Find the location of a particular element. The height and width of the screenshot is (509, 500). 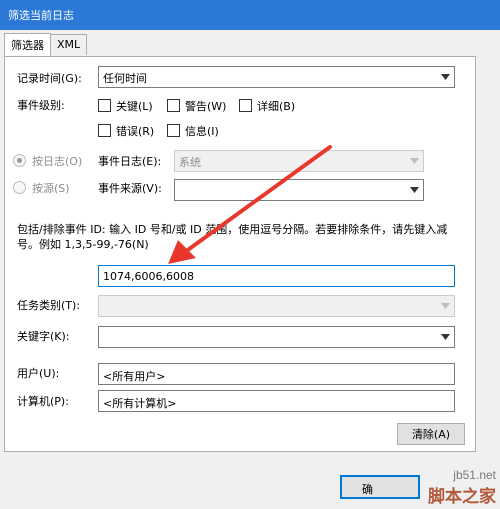

event-level-label: 事件级别: is located at coordinates (41, 105).